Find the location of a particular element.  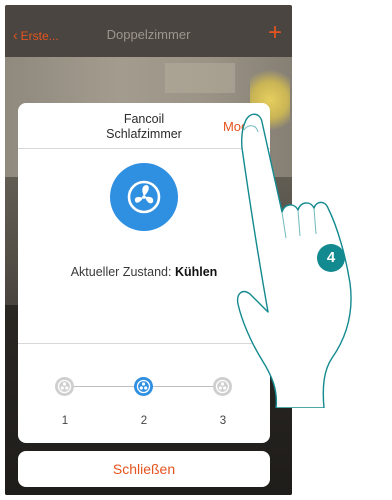

speed-1-button is located at coordinates (64, 386).